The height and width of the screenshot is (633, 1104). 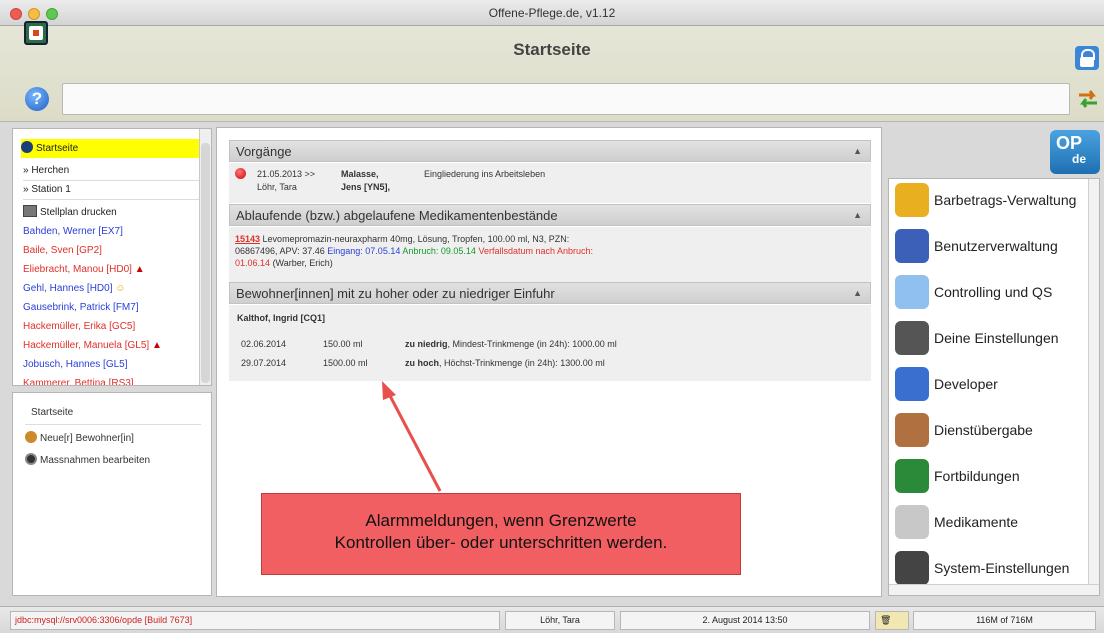 I want to click on resident-name: Bahden, Werner [EX7], so click(x=73, y=231).